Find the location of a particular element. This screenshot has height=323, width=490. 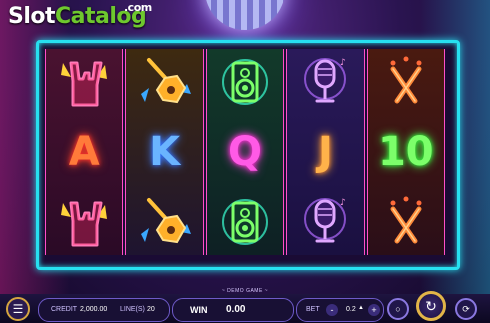

hamburger-icon: ☰ is located at coordinates (18, 309).